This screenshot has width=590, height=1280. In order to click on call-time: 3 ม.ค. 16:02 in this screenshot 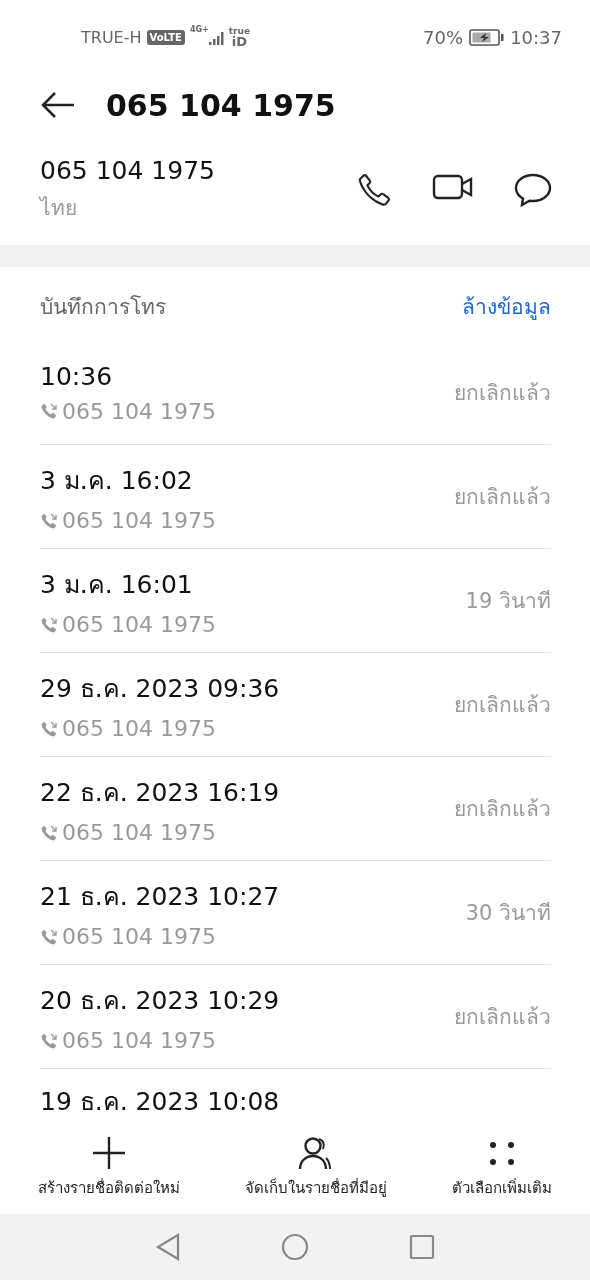, I will do `click(117, 481)`.